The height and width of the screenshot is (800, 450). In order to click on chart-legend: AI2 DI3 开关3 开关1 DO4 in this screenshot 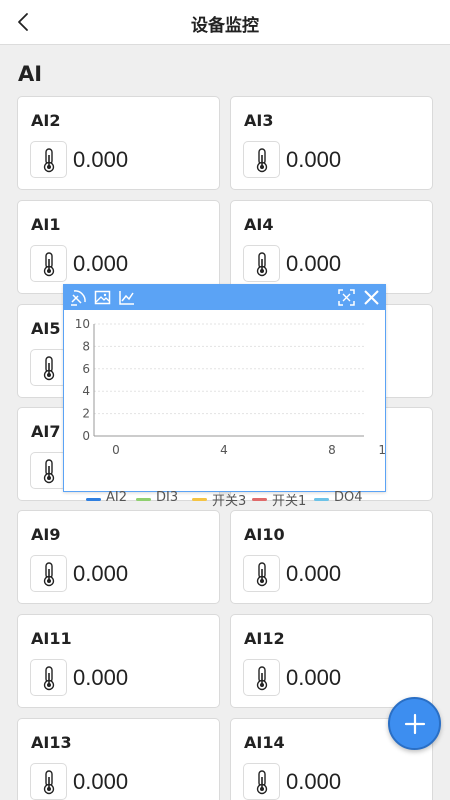, I will do `click(224, 499)`.